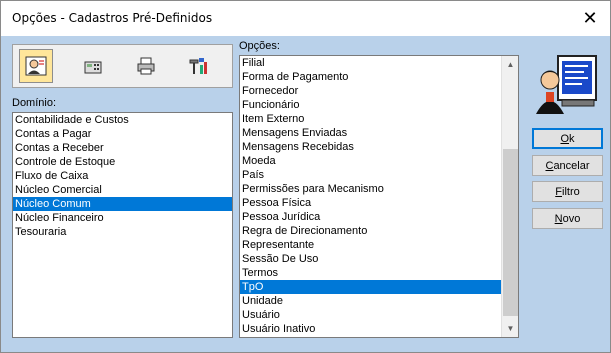  Describe the element at coordinates (112, 18) in the screenshot. I see `window-title: Opções - Cadastros Pré-Definidos` at that location.